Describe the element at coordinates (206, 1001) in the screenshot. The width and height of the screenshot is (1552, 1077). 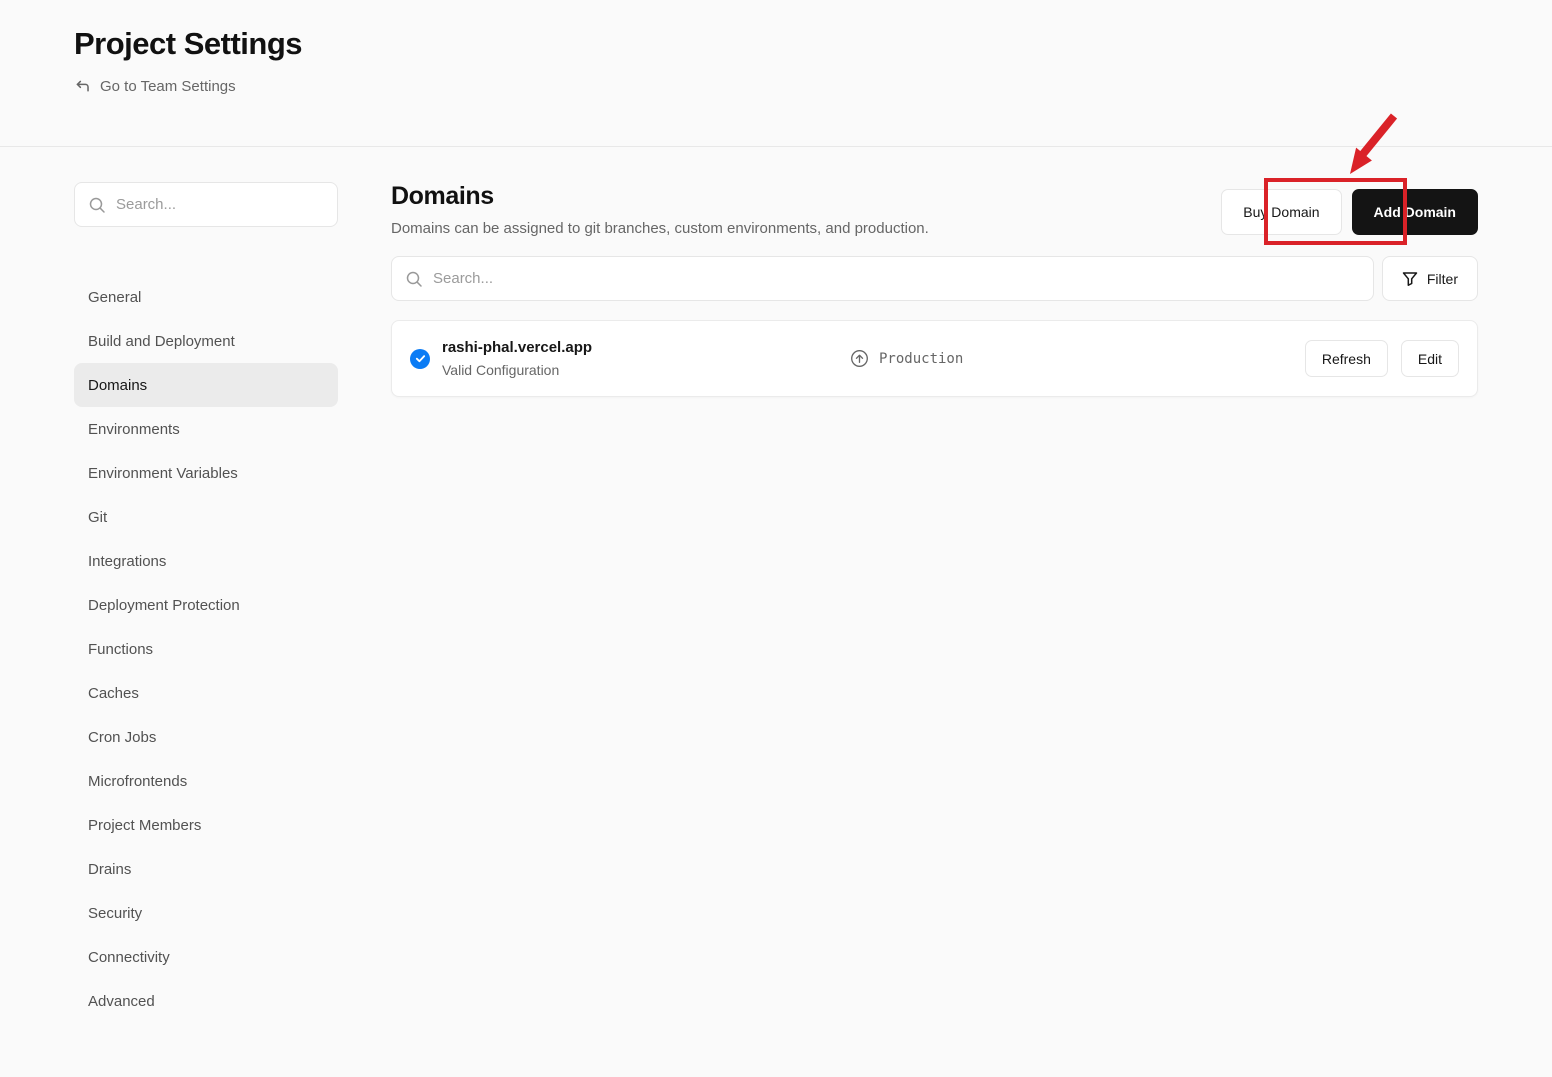
I see `sidebar-item-advanced: Advanced` at that location.